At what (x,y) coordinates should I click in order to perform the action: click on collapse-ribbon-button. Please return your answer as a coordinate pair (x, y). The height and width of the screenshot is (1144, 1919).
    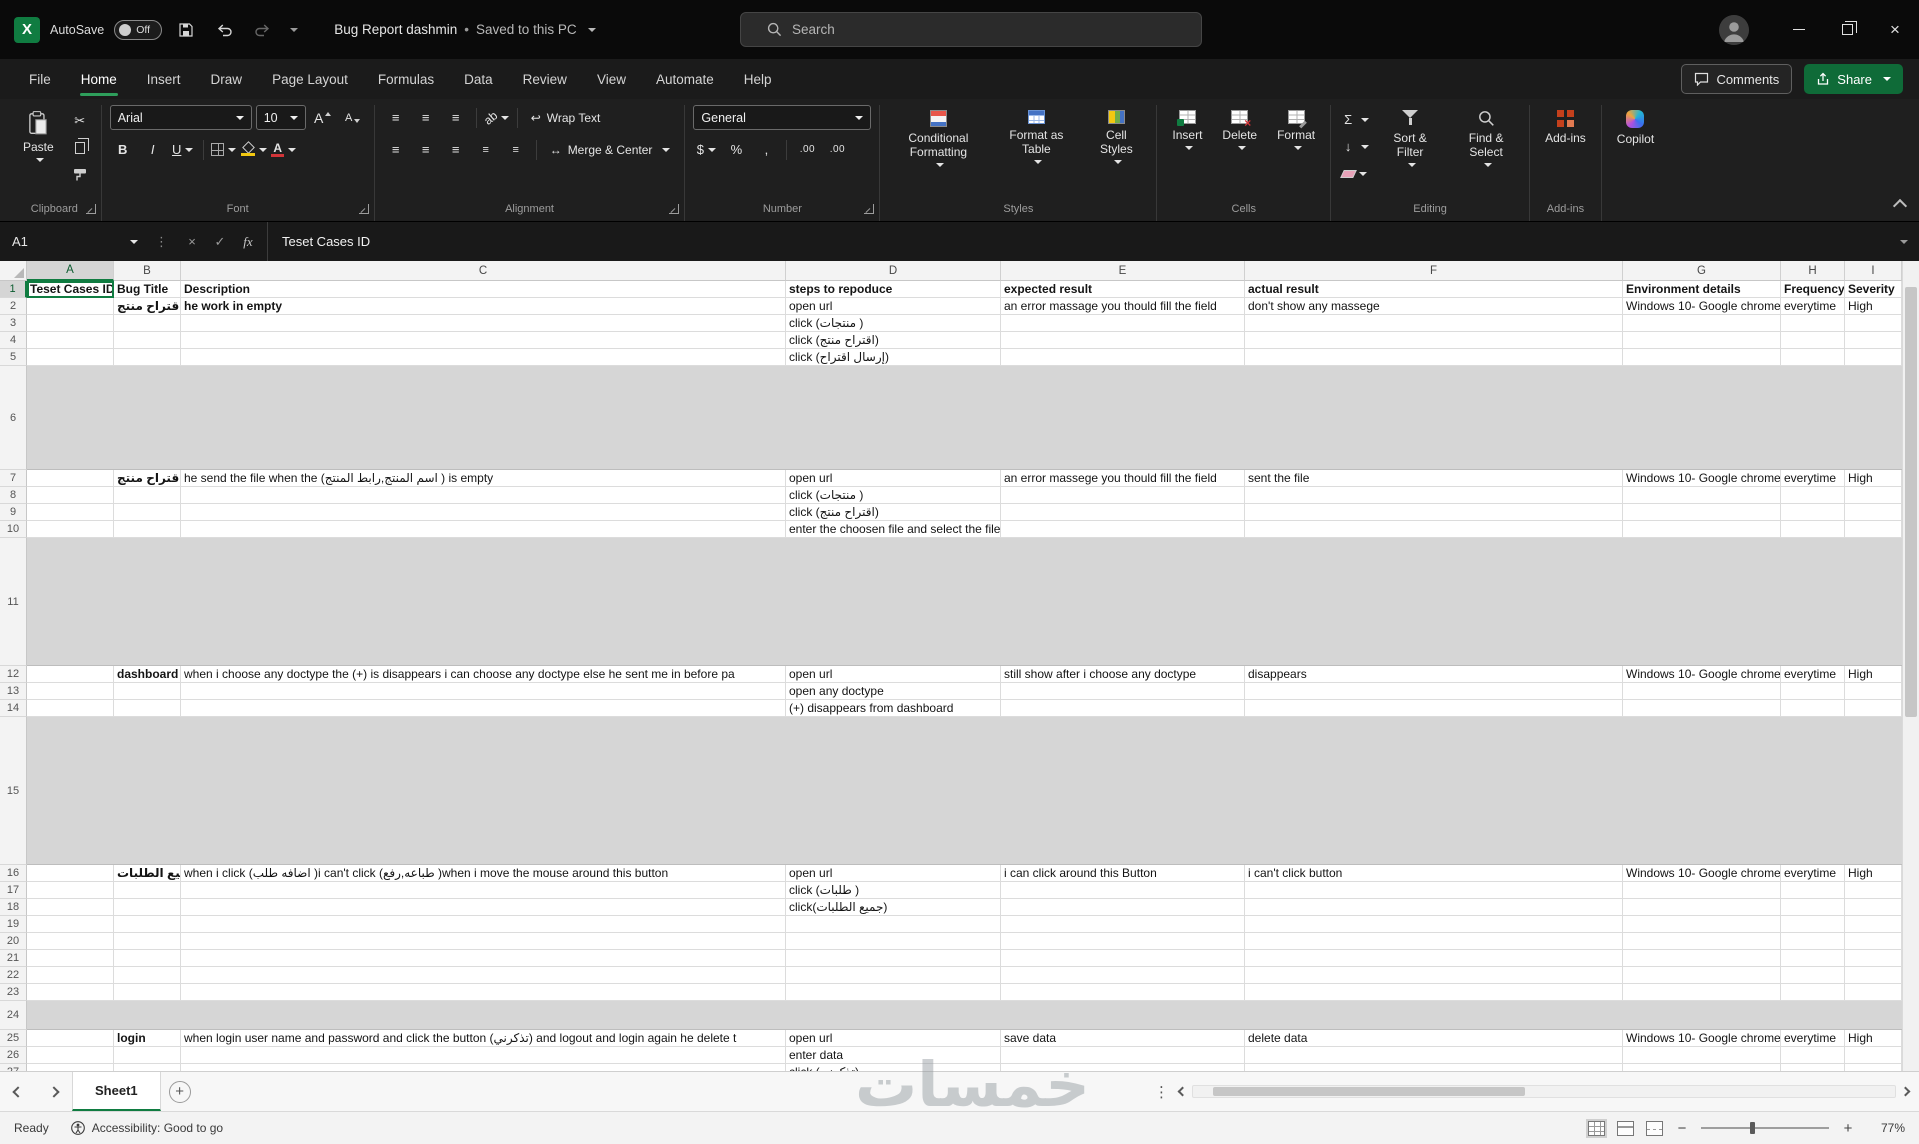
    Looking at the image, I should click on (1900, 206).